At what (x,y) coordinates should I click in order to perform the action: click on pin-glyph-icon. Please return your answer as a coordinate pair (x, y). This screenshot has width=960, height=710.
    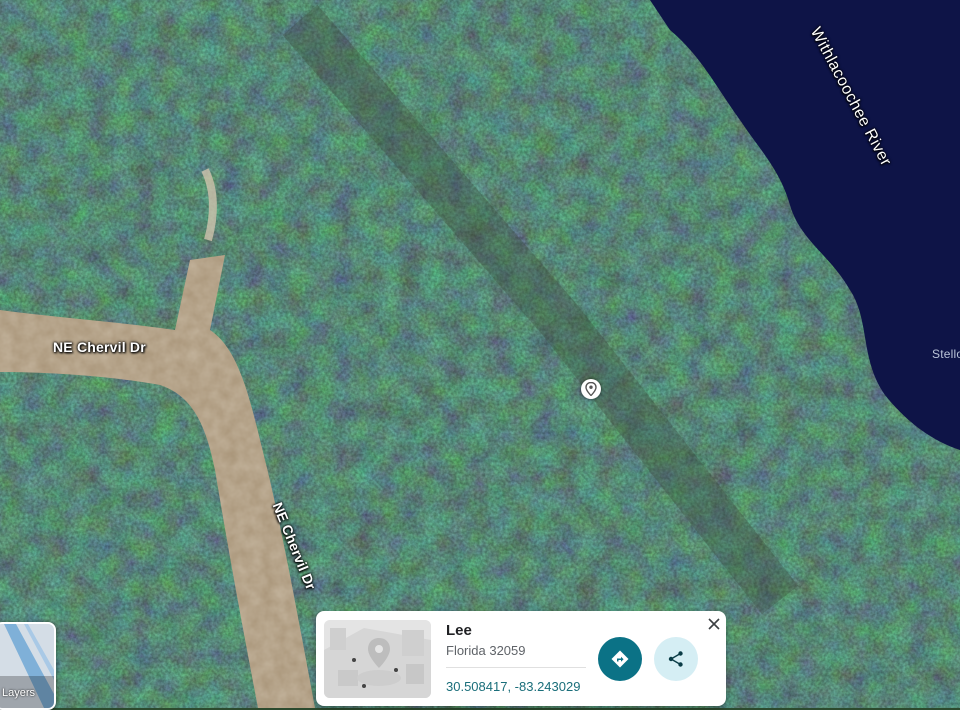
    Looking at the image, I should click on (591, 389).